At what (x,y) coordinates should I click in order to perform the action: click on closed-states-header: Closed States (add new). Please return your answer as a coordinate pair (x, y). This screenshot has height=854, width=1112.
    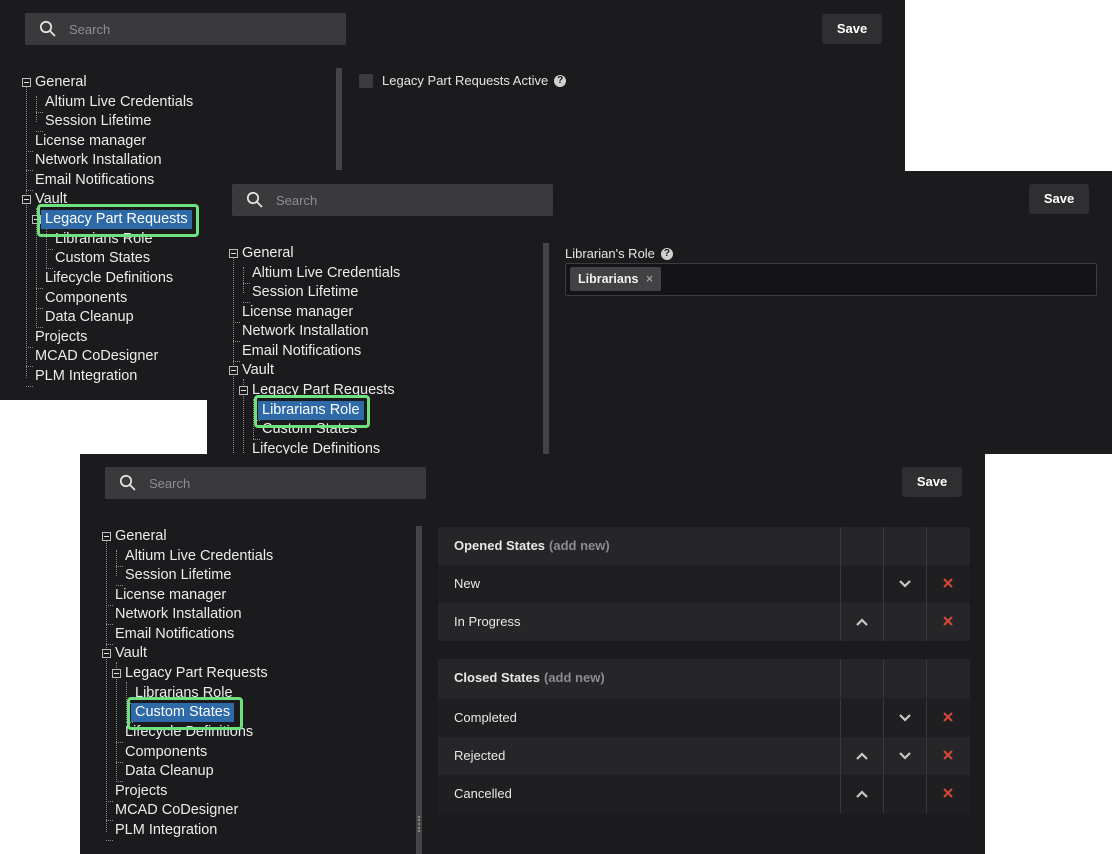
    Looking at the image, I should click on (704, 678).